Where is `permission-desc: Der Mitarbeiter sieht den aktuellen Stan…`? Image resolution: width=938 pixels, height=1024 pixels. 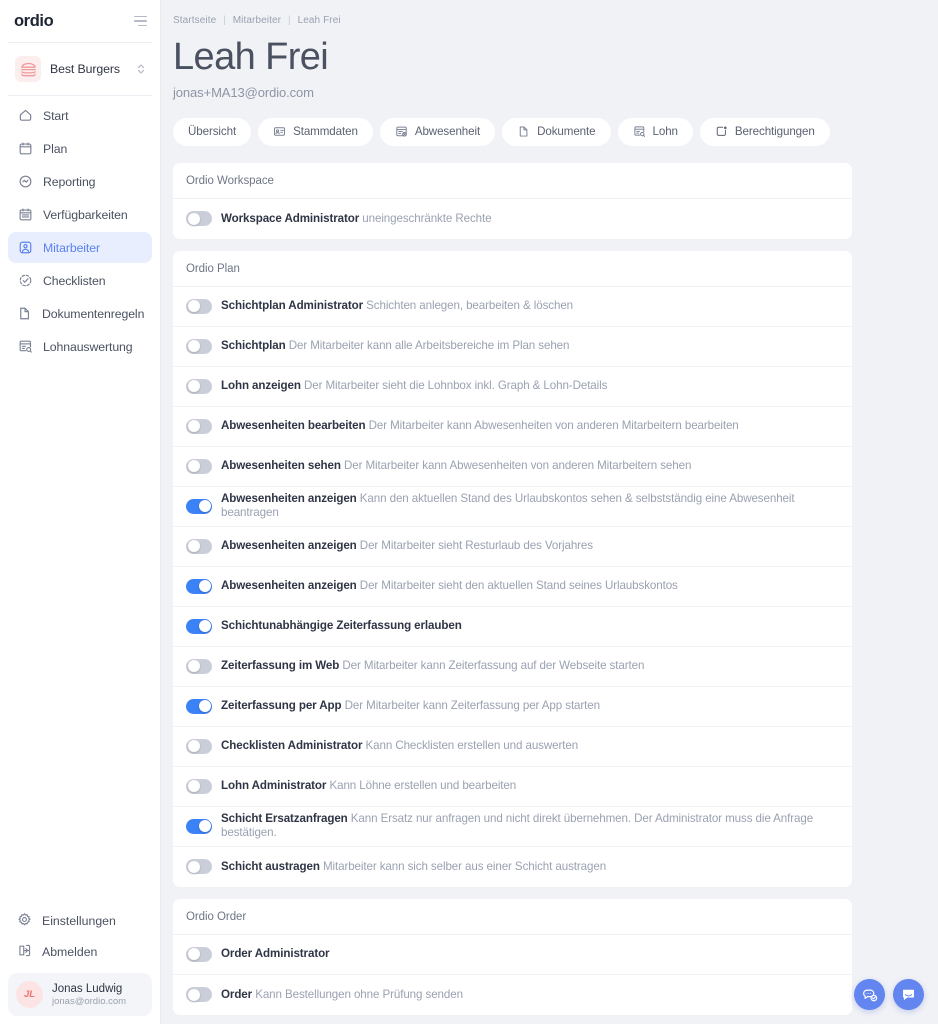 permission-desc: Der Mitarbeiter sieht den aktuellen Stan… is located at coordinates (518, 586).